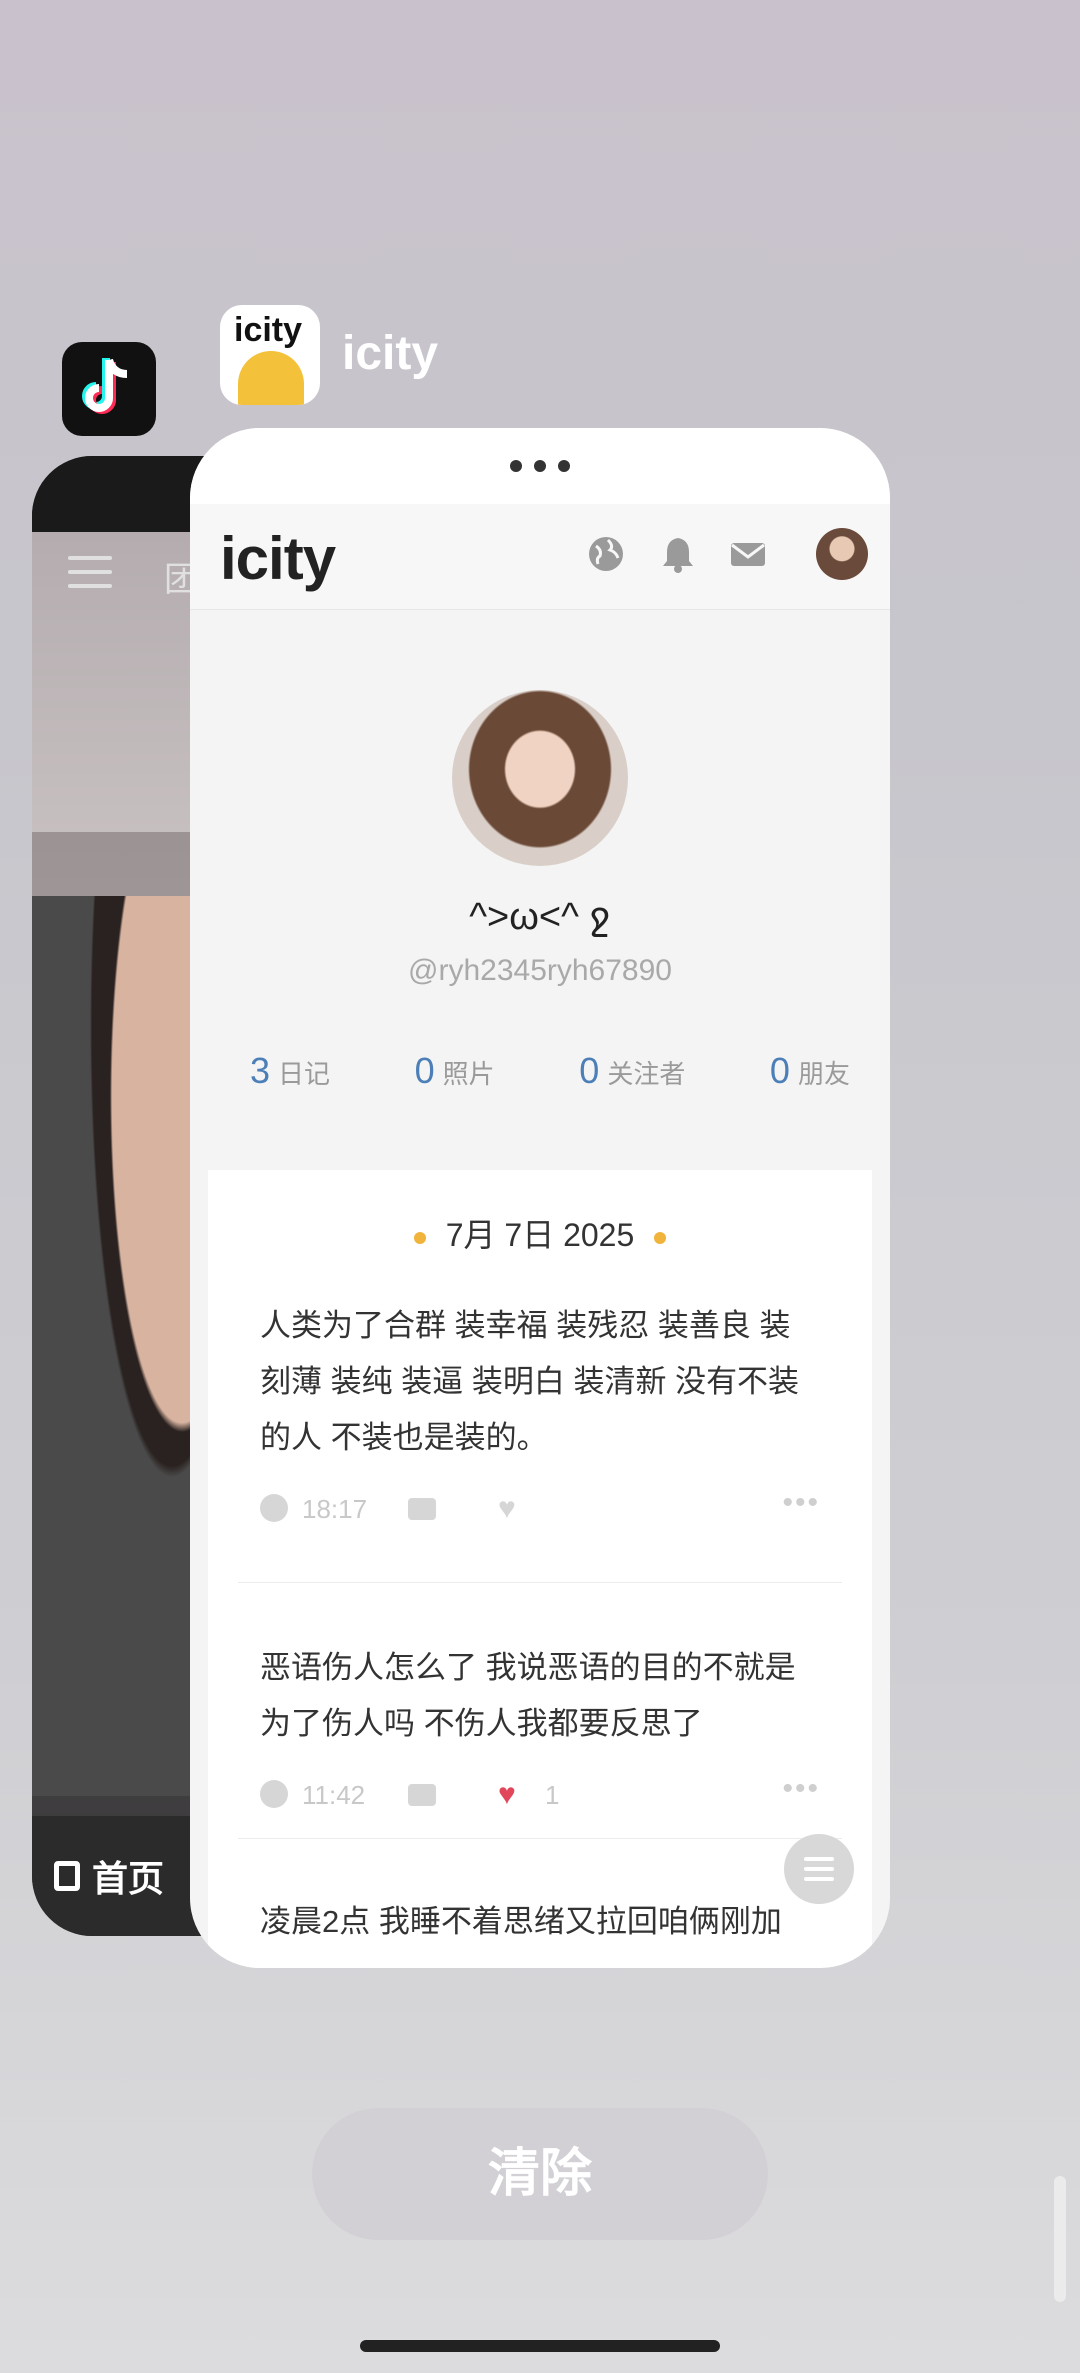 The image size is (1080, 2373). I want to click on icity-navbar: icity, so click(540, 557).